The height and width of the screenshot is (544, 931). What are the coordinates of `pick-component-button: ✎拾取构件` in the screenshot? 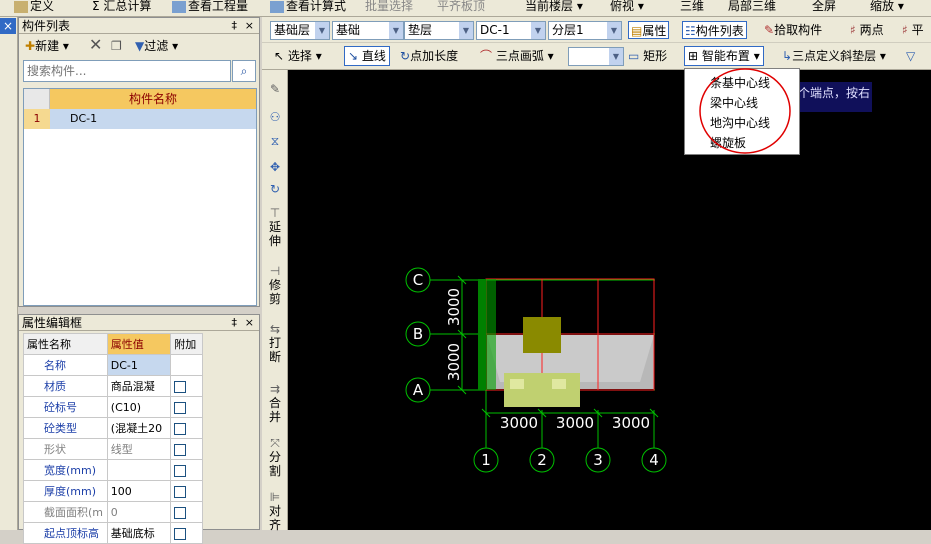 It's located at (793, 30).